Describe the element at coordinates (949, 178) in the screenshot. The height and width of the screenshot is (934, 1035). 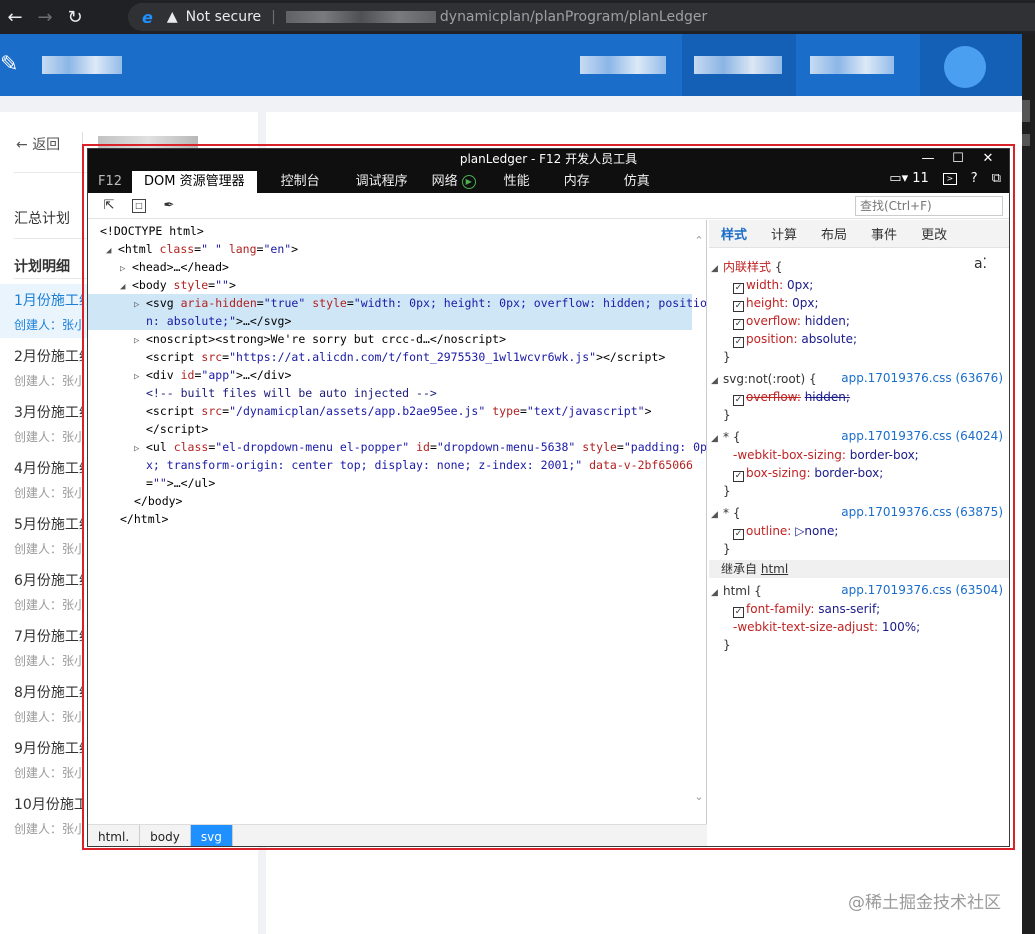
I see `console-toggle-icon: >` at that location.